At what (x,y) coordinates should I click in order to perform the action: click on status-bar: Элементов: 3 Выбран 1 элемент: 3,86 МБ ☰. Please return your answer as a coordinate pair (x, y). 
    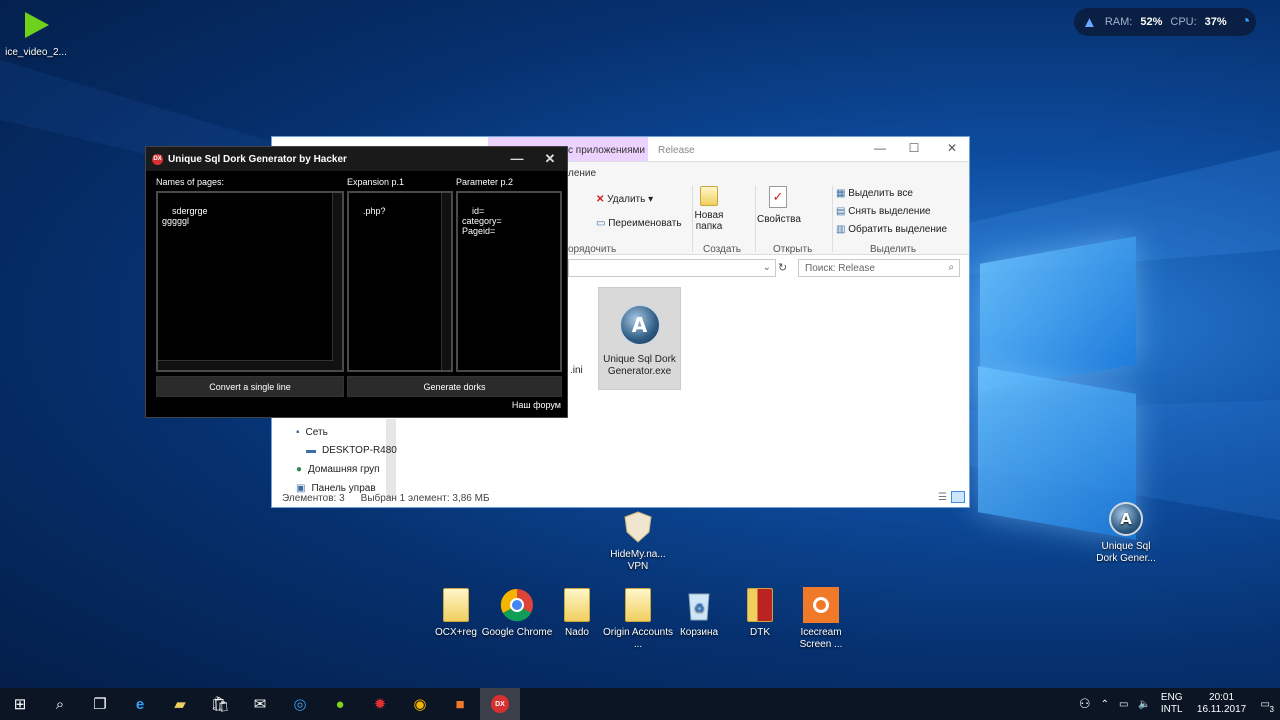
    Looking at the image, I should click on (620, 498).